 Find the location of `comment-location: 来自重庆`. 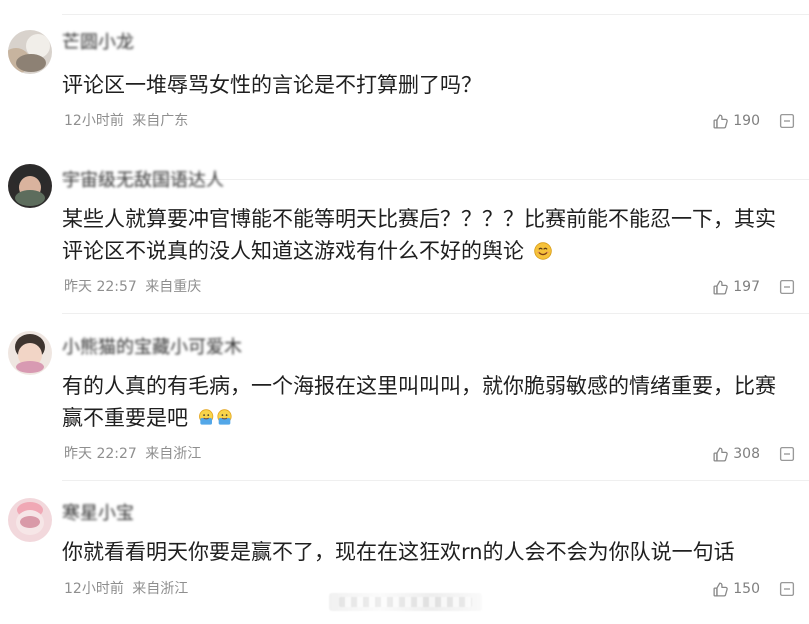

comment-location: 来自重庆 is located at coordinates (173, 287).